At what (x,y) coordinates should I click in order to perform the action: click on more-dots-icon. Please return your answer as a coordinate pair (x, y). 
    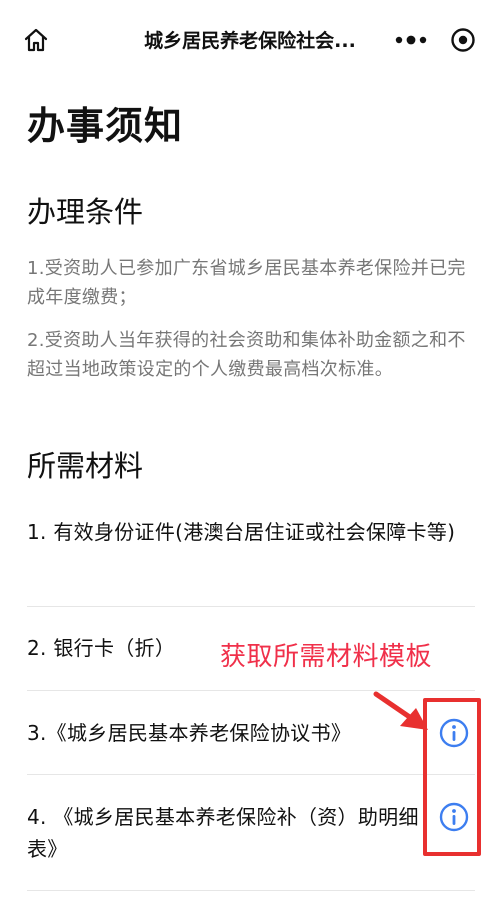
    Looking at the image, I should click on (411, 40).